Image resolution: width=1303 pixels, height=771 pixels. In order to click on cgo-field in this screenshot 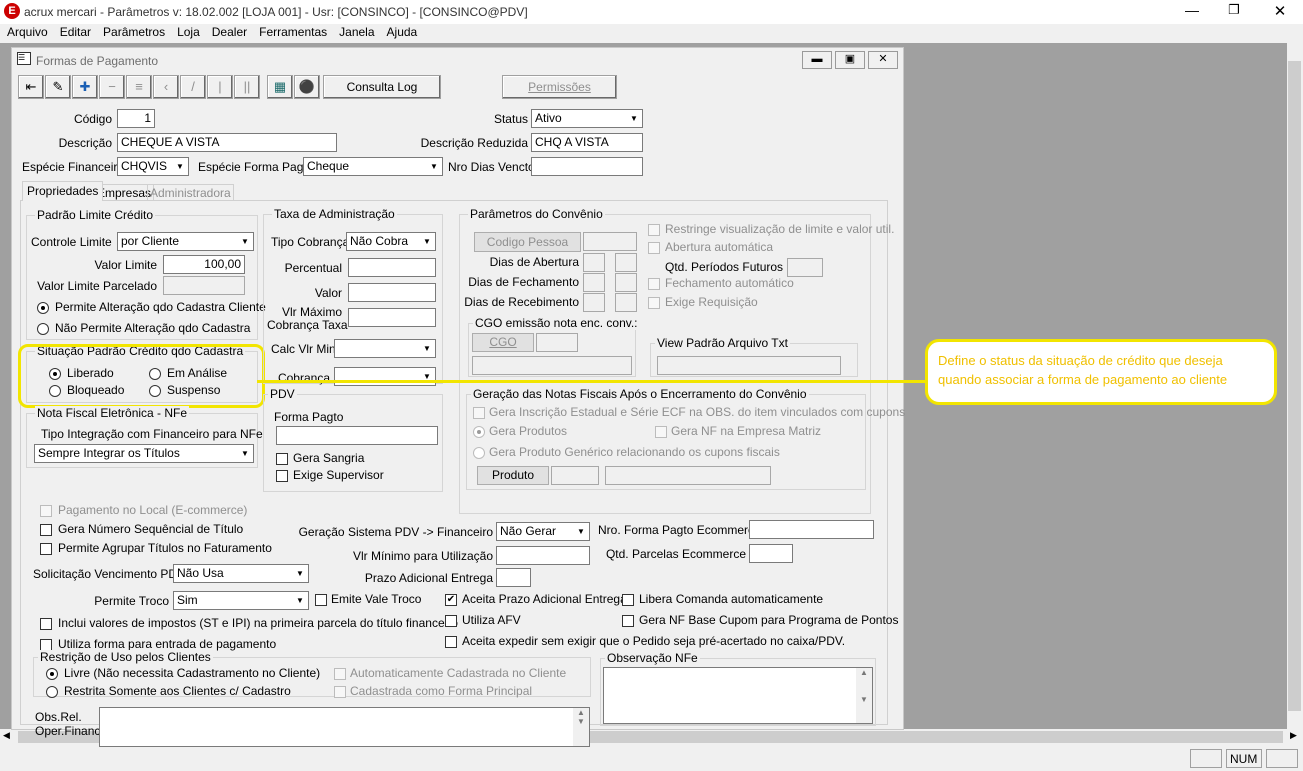, I will do `click(557, 342)`.